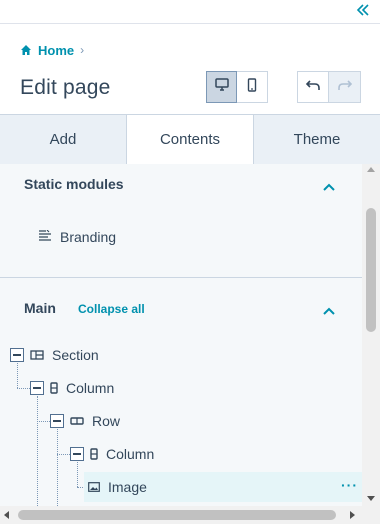 This screenshot has height=524, width=380. I want to click on horizontal-scroll-thumb, so click(177, 515).